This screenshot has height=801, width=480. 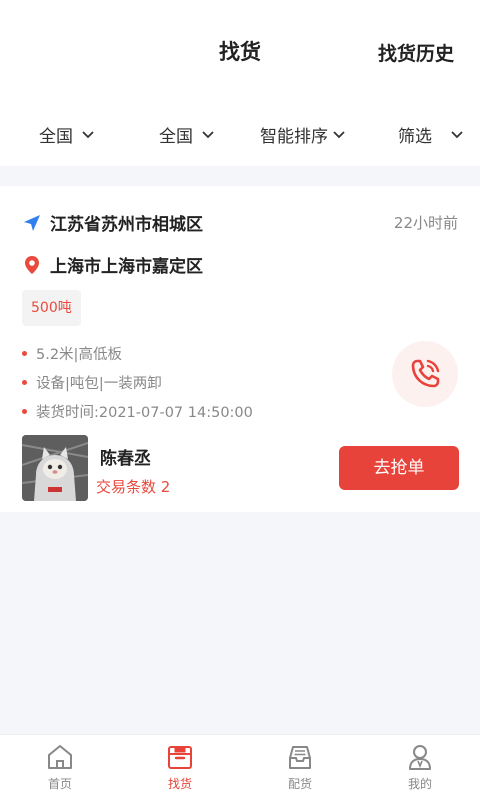 What do you see at coordinates (126, 225) in the screenshot?
I see `origin-text: 江苏省苏州市相城区` at bounding box center [126, 225].